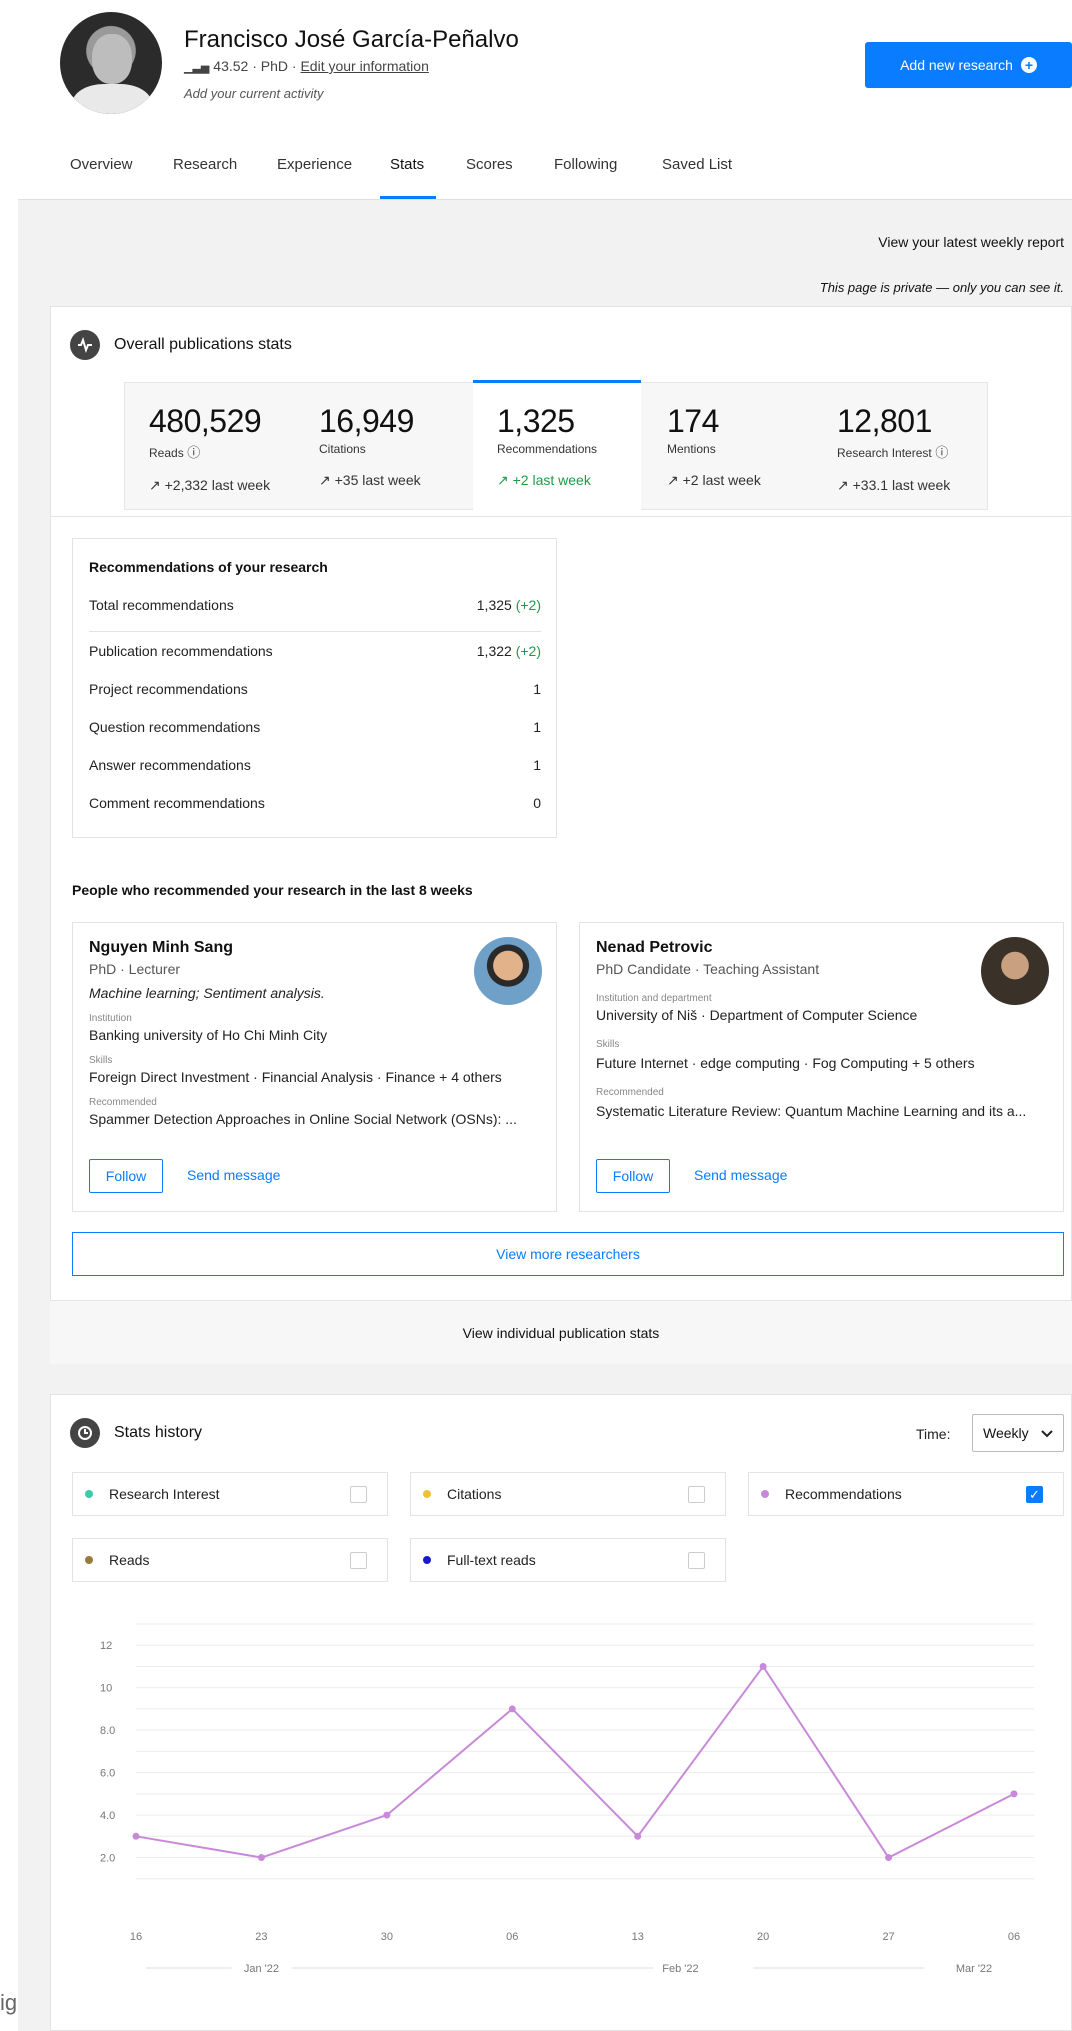 This screenshot has height=2031, width=1072. Describe the element at coordinates (315, 727) in the screenshot. I see `recommendation-row: Question recommendations 1` at that location.